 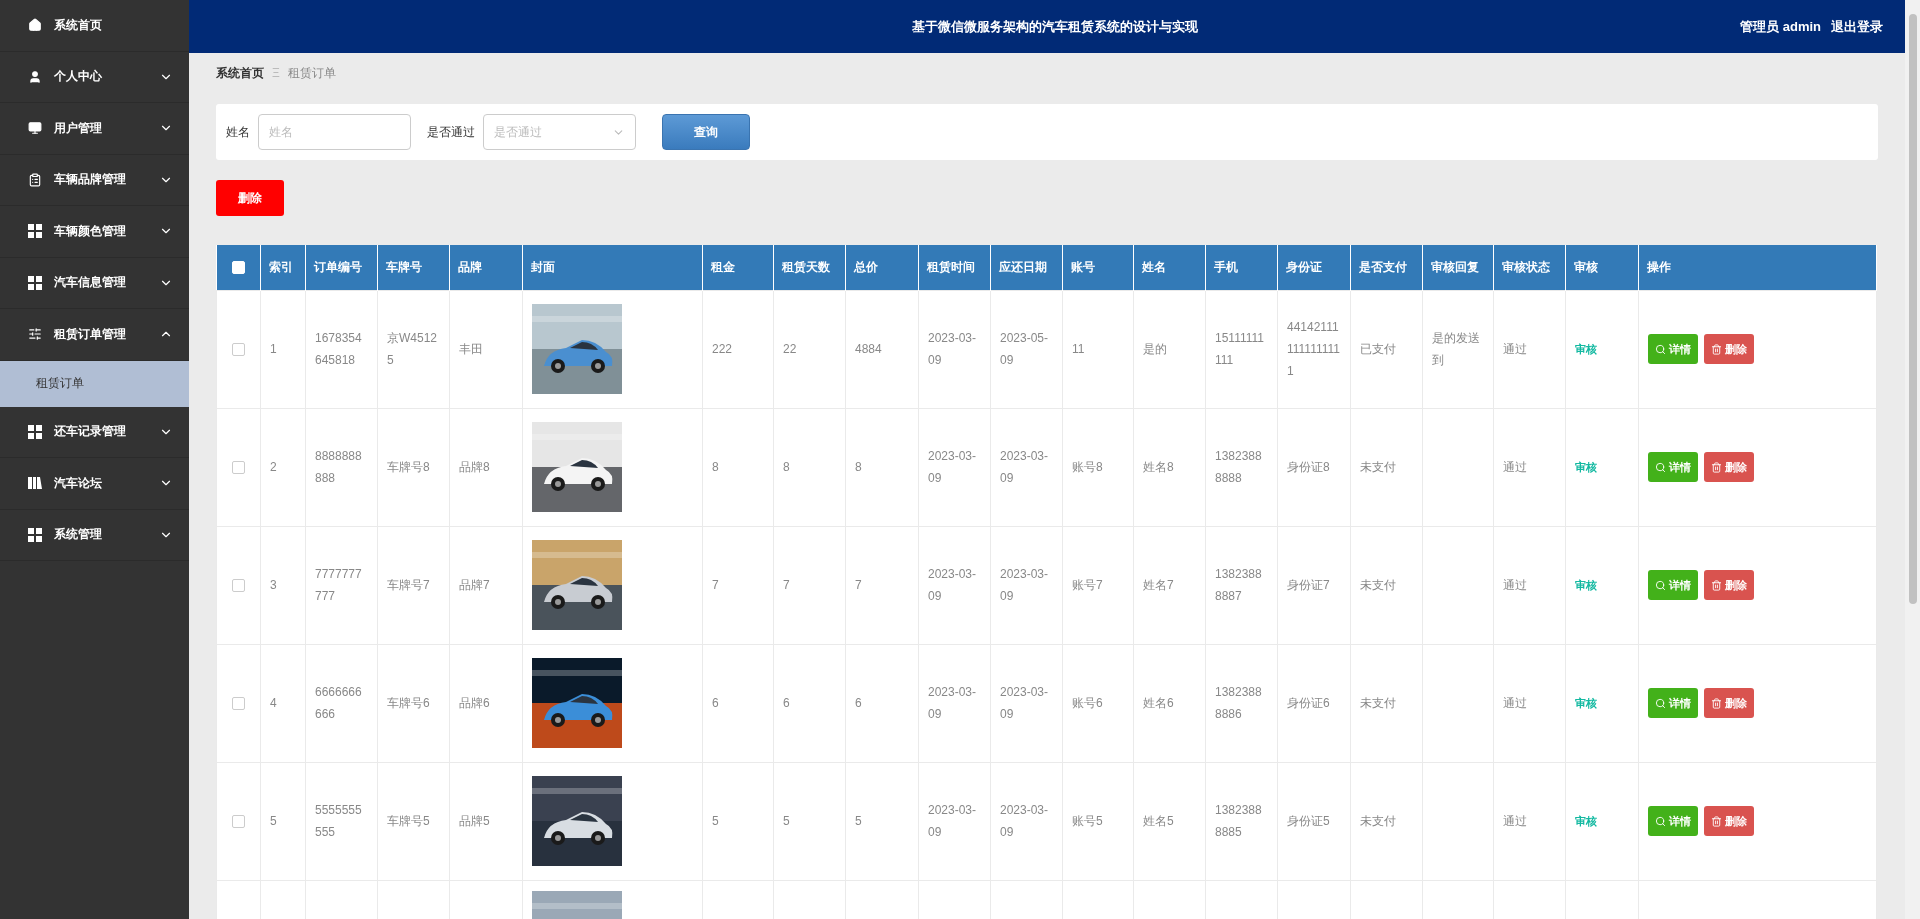 What do you see at coordinates (94, 383) in the screenshot?
I see `sidebar-subitem: 租赁订单` at bounding box center [94, 383].